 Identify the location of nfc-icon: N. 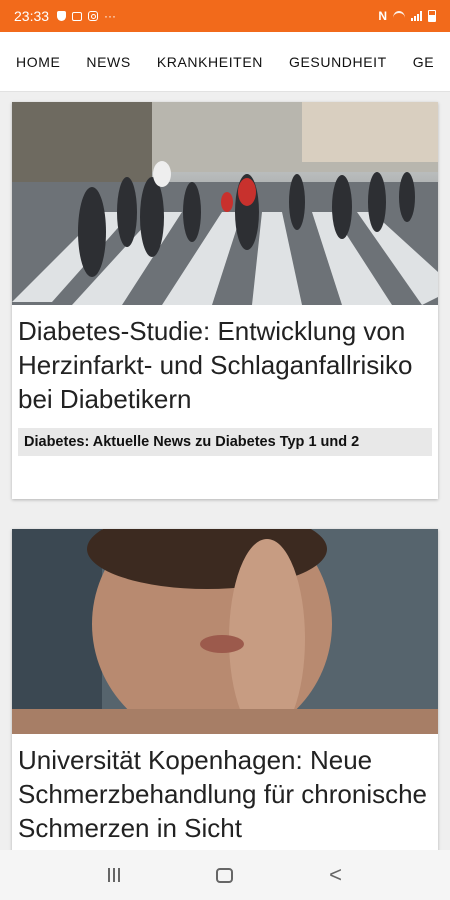
(382, 16).